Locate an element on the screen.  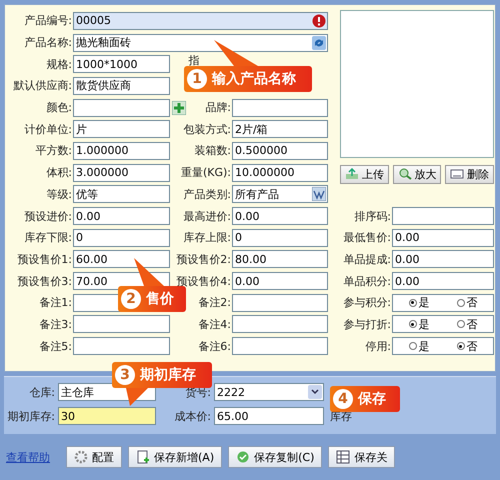
field-label: 仓库: is located at coordinates (42, 392).